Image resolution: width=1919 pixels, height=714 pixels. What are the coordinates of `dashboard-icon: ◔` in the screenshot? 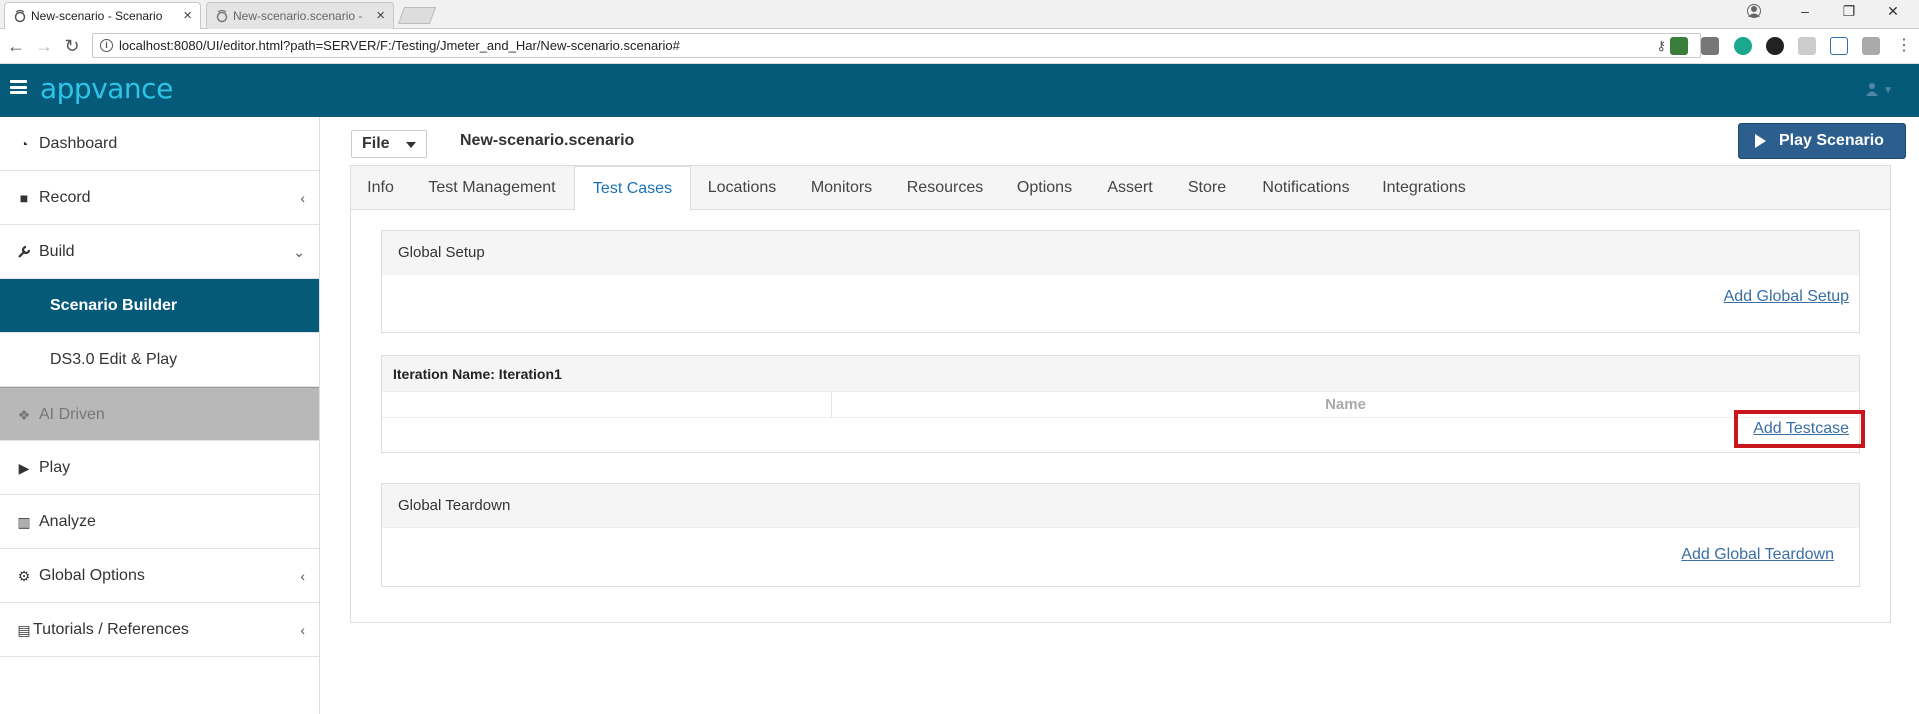 It's located at (24, 144).